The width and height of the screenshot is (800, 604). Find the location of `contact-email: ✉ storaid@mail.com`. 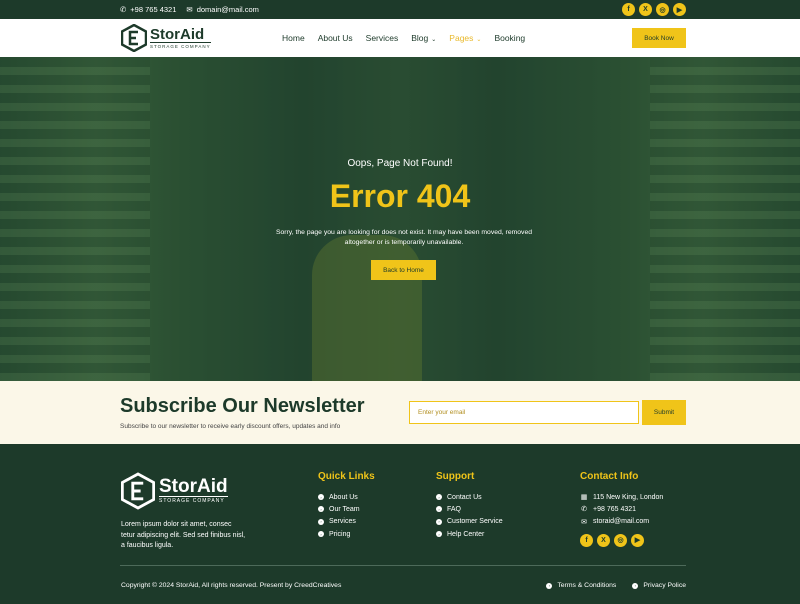

contact-email: ✉ storaid@mail.com is located at coordinates (621, 522).